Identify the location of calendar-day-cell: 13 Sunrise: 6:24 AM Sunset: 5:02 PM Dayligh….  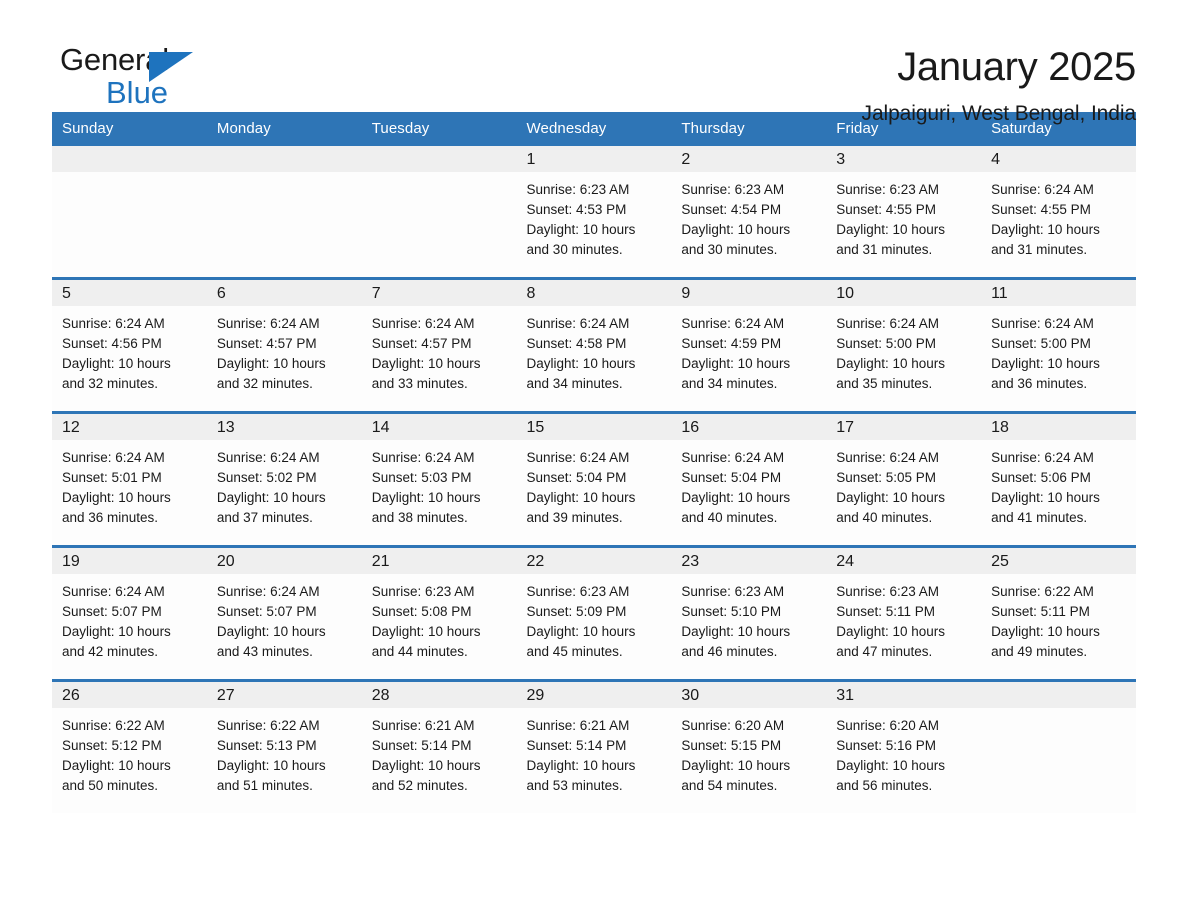
(284, 479).